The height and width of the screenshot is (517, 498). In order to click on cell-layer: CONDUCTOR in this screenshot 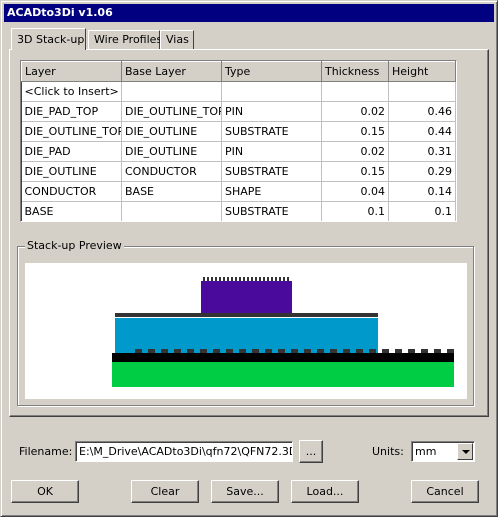, I will do `click(71, 191)`.